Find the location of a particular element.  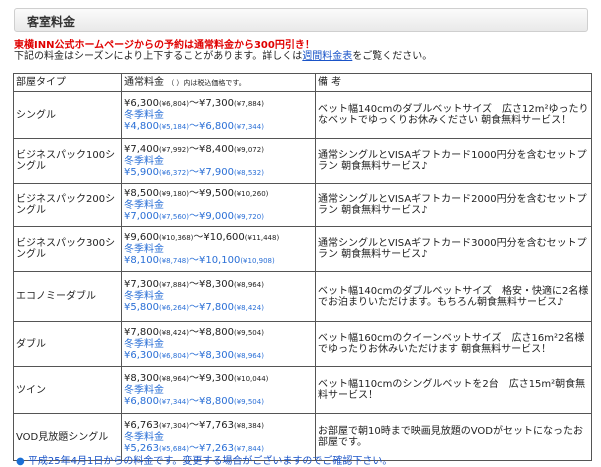

room-type: シングル is located at coordinates (67, 115).